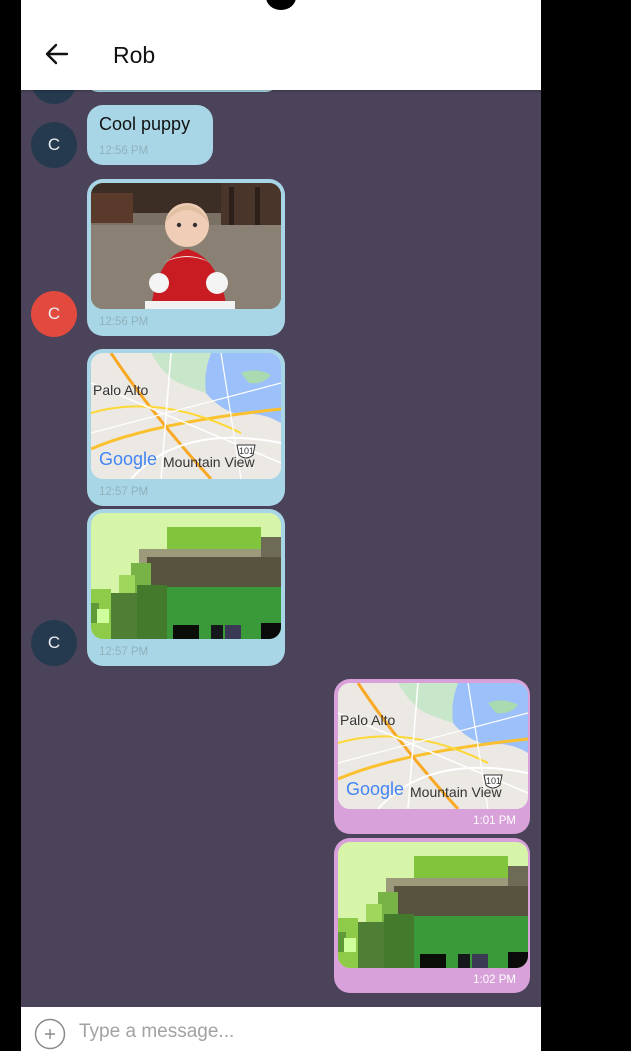 Image resolution: width=631 pixels, height=1051 pixels. I want to click on camera-cutout, so click(281, 5).